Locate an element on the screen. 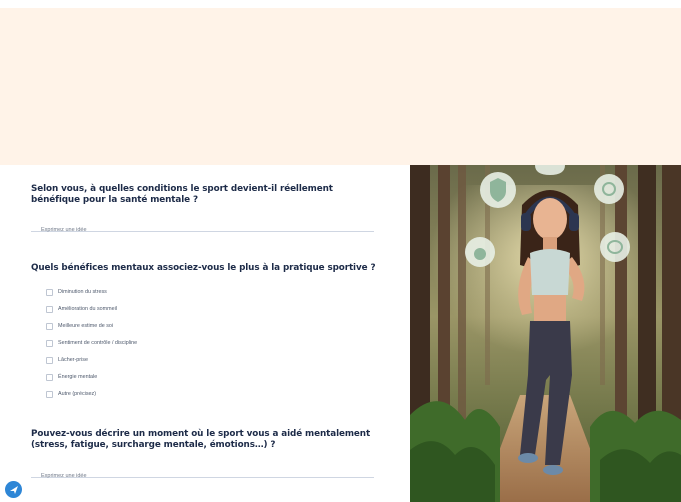  question-1-answer is located at coordinates (202, 227).